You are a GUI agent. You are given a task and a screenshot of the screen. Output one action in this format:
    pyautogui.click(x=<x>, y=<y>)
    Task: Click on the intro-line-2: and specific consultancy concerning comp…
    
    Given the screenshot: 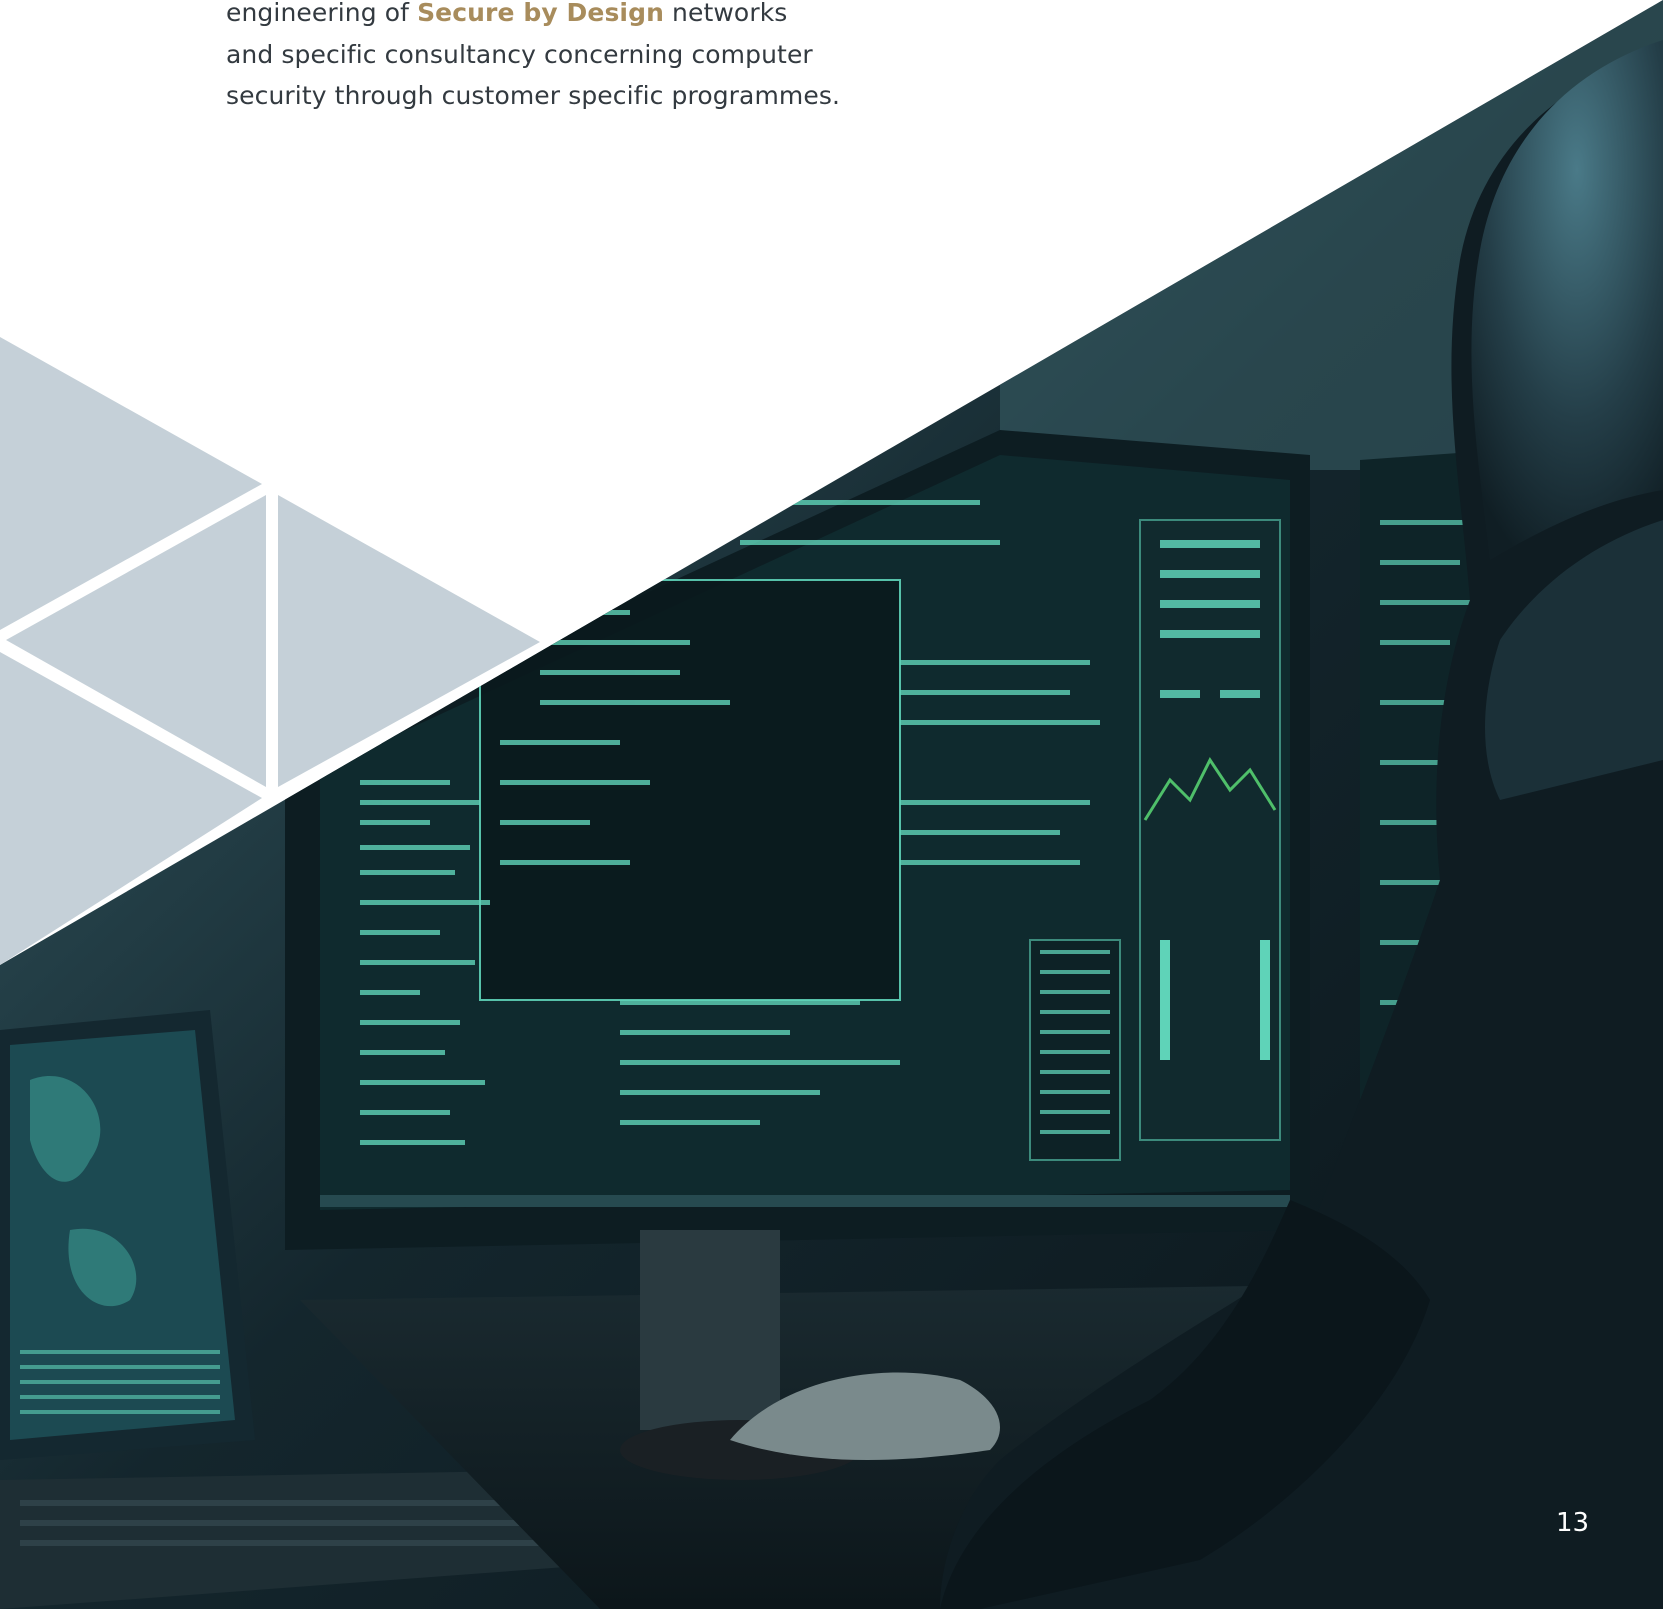 What is the action you would take?
    pyautogui.click(x=519, y=54)
    